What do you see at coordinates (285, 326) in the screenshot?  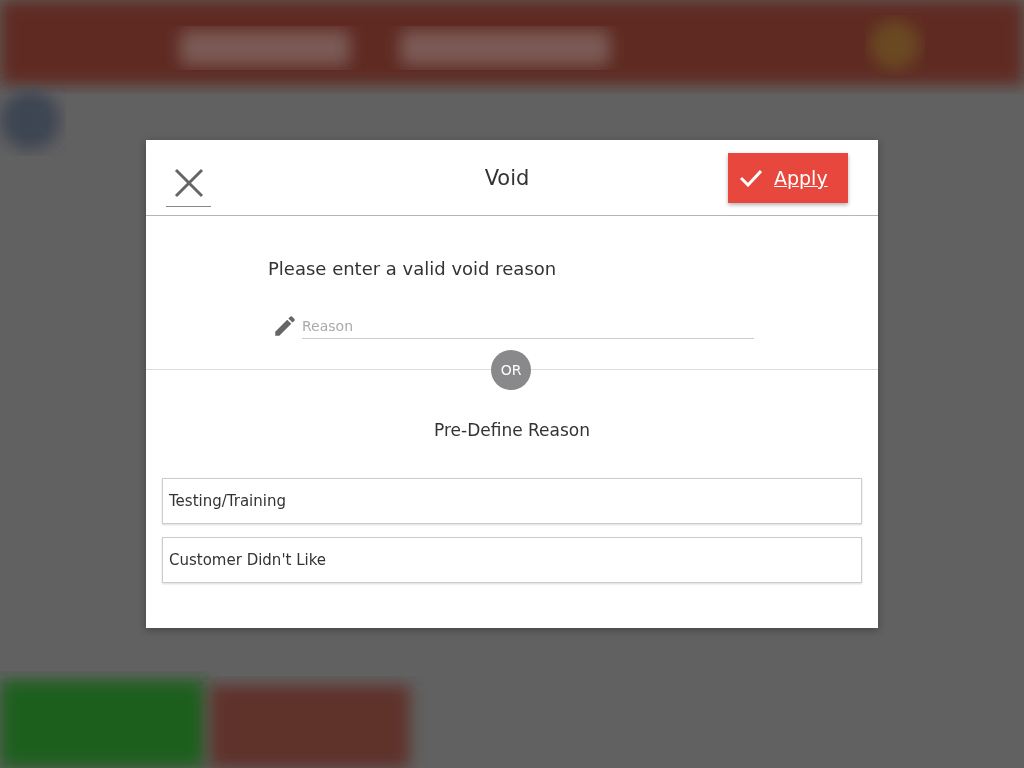 I see `pencil-icon` at bounding box center [285, 326].